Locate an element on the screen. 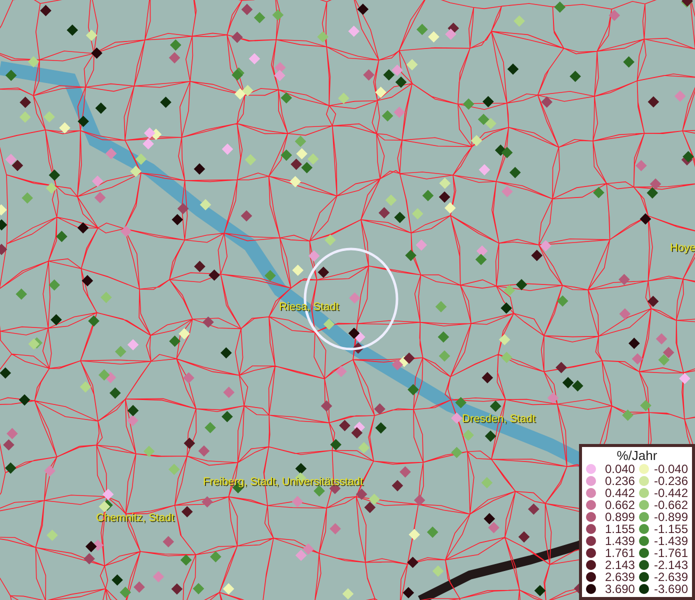  legend-title: %/Jahr is located at coordinates (637, 456).